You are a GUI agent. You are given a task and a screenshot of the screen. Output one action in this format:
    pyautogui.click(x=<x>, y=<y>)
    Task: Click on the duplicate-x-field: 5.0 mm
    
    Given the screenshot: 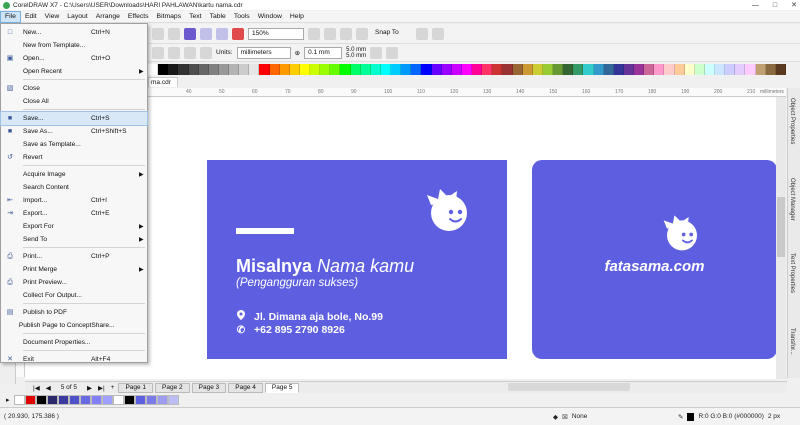 What is the action you would take?
    pyautogui.click(x=356, y=50)
    